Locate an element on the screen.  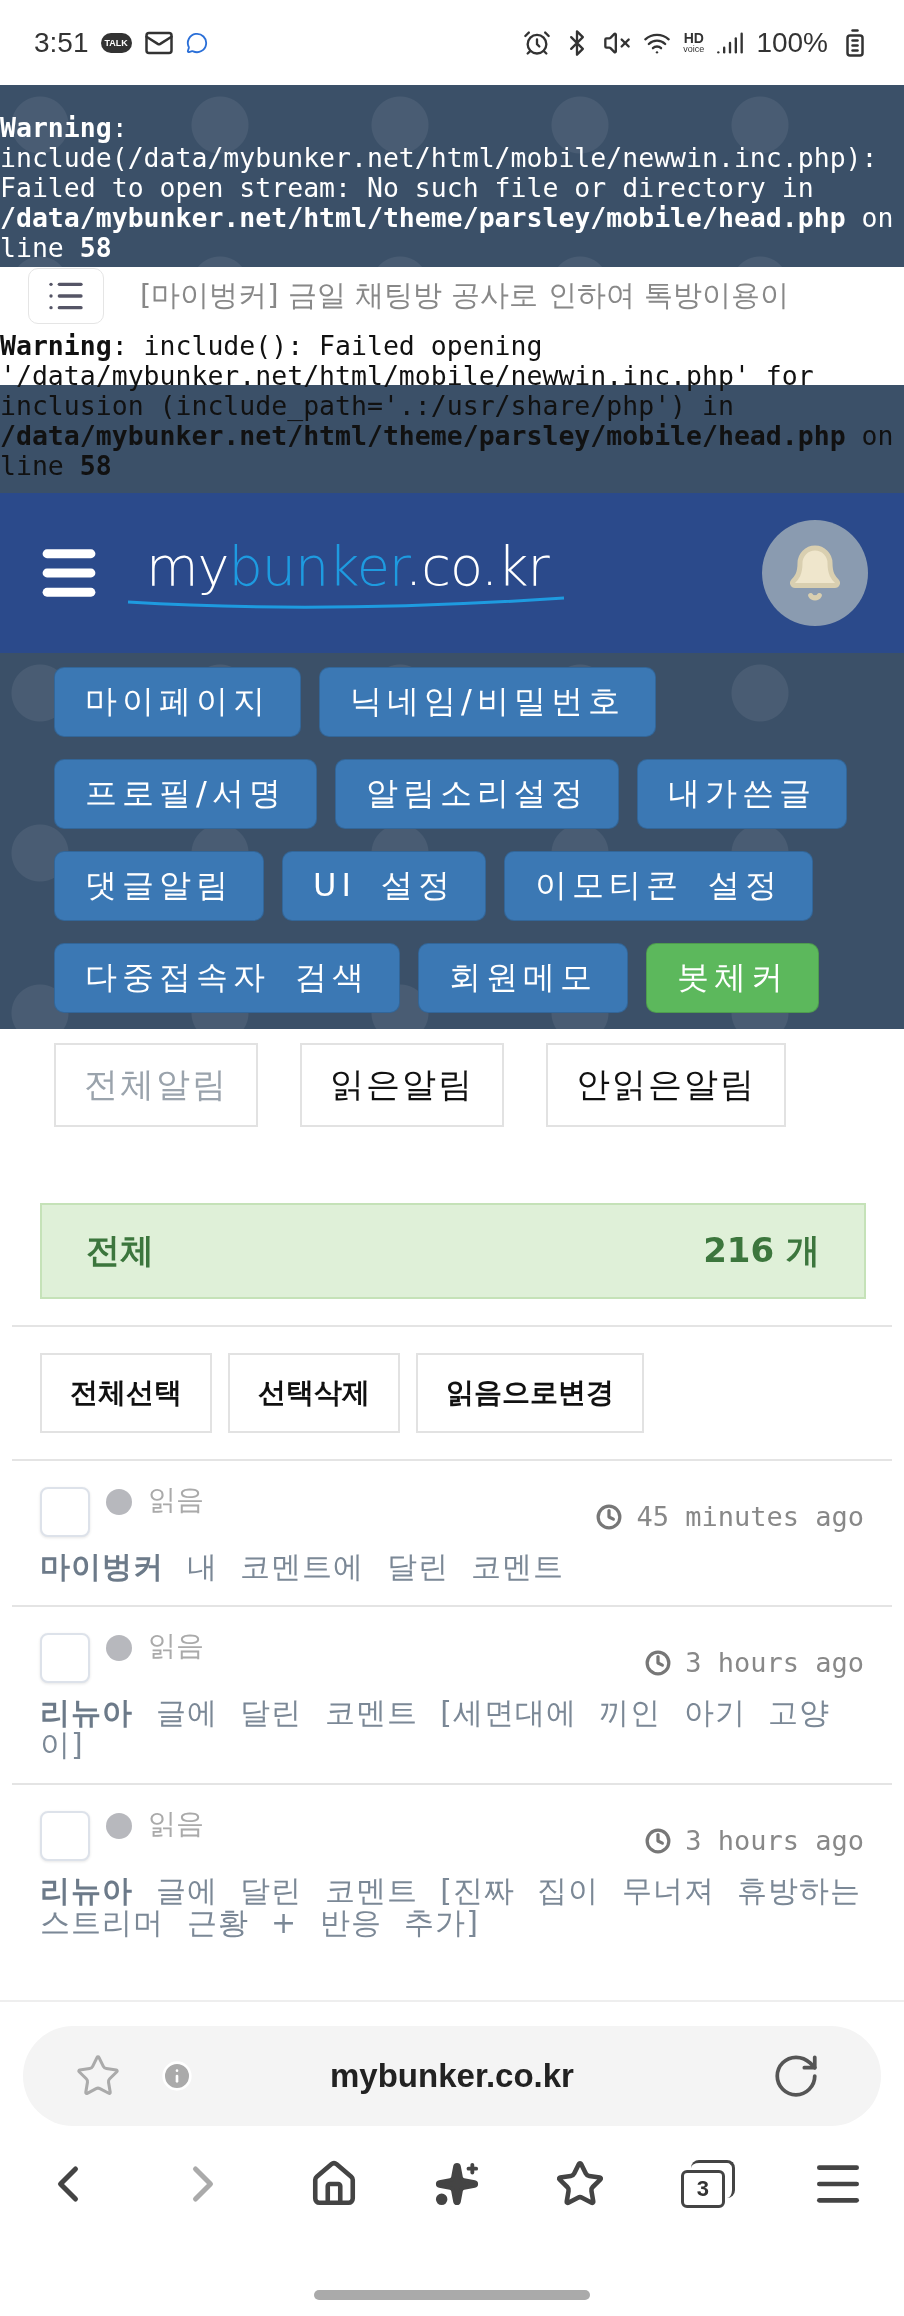
address-bar: mybunker.co.kr is located at coordinates (452, 2076).